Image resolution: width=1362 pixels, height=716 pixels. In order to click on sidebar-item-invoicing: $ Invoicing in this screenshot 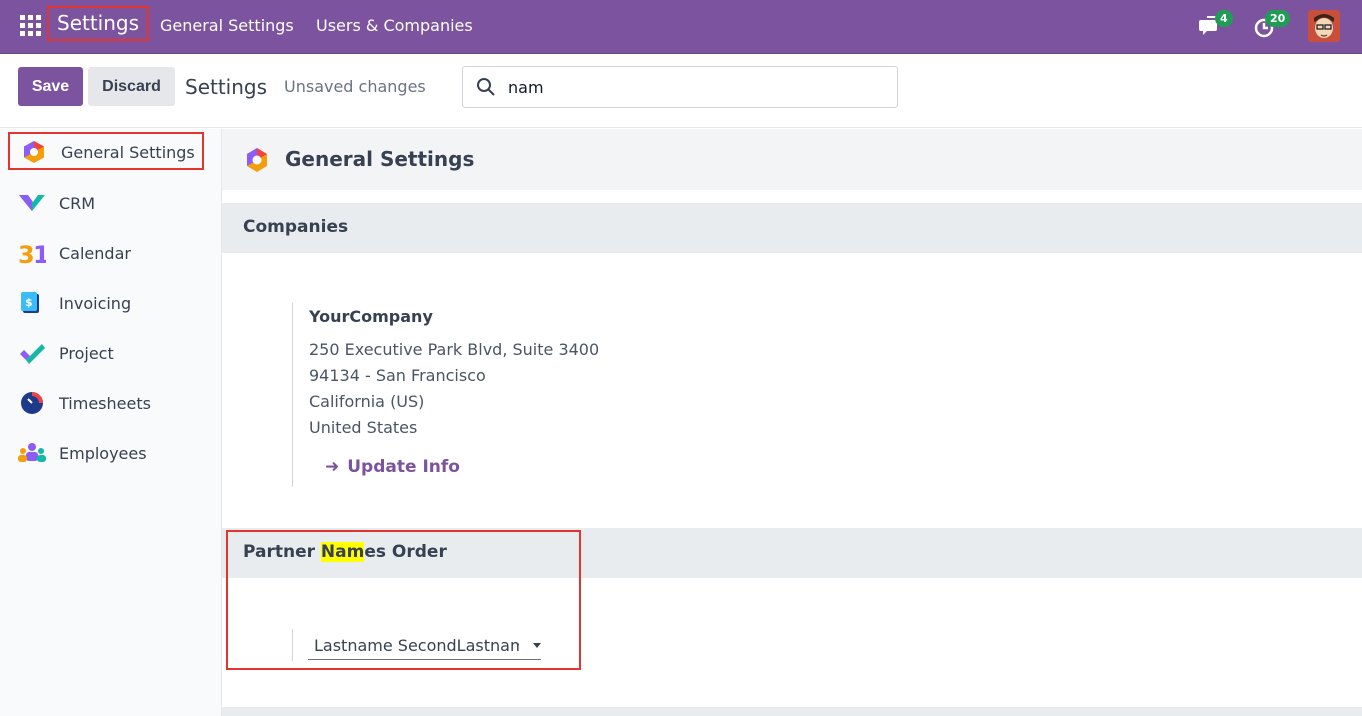, I will do `click(106, 303)`.